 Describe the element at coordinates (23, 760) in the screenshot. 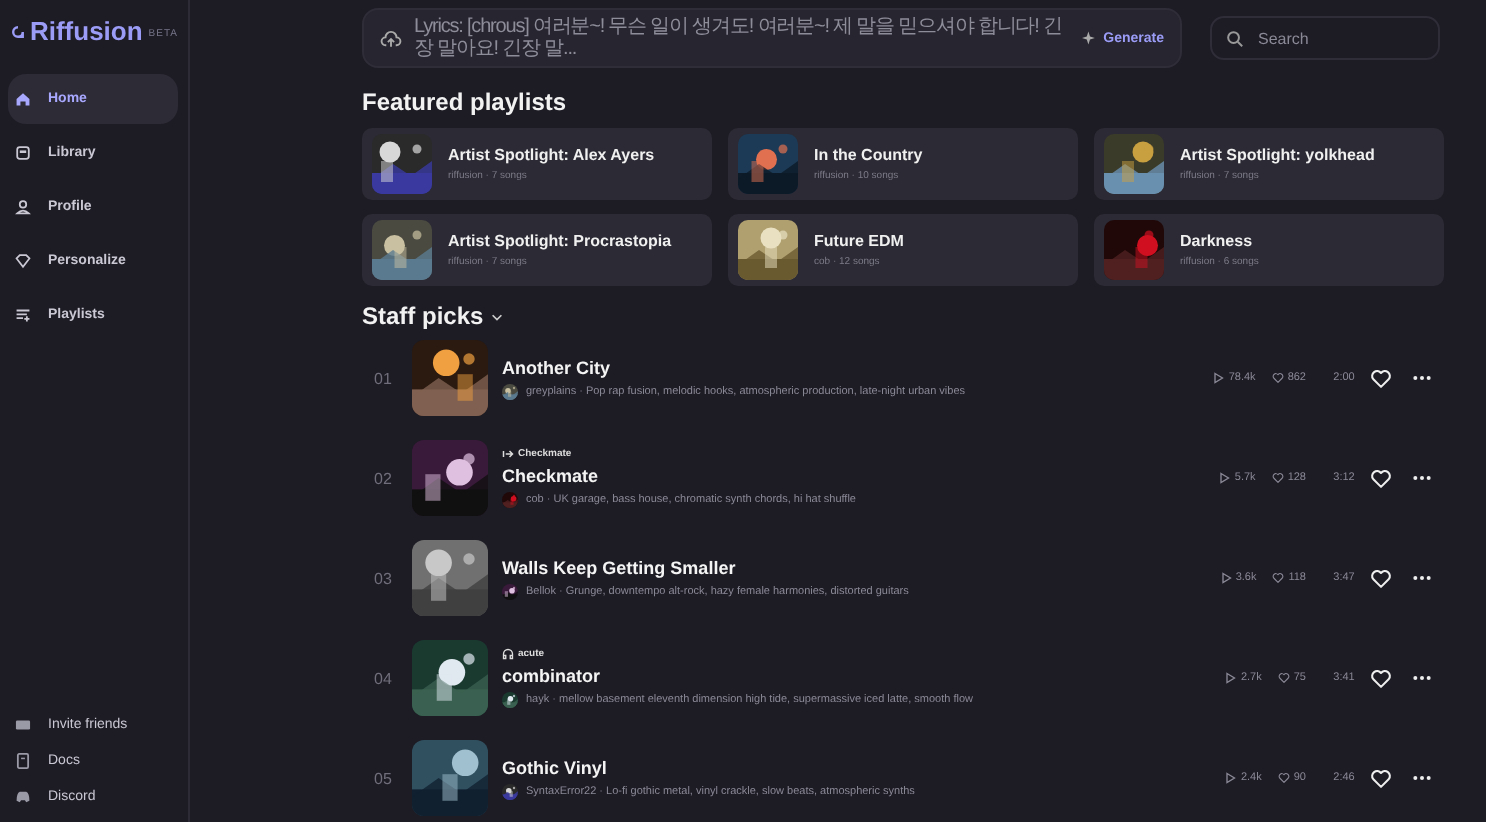

I see `document-icon` at that location.